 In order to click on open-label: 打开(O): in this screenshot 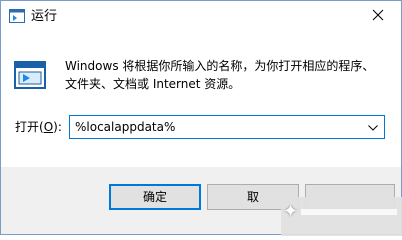, I will do `click(38, 127)`.